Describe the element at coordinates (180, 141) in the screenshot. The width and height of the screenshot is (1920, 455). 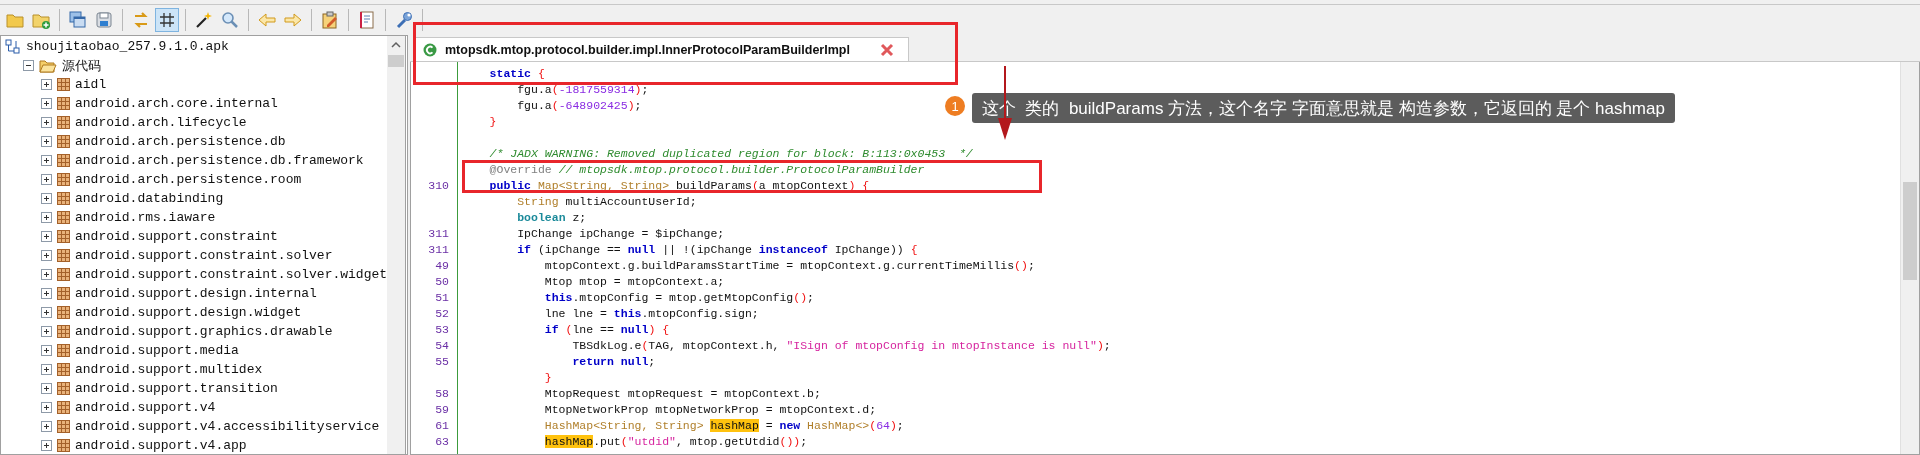
I see `tree-item: android.arch.persistence.db` at that location.